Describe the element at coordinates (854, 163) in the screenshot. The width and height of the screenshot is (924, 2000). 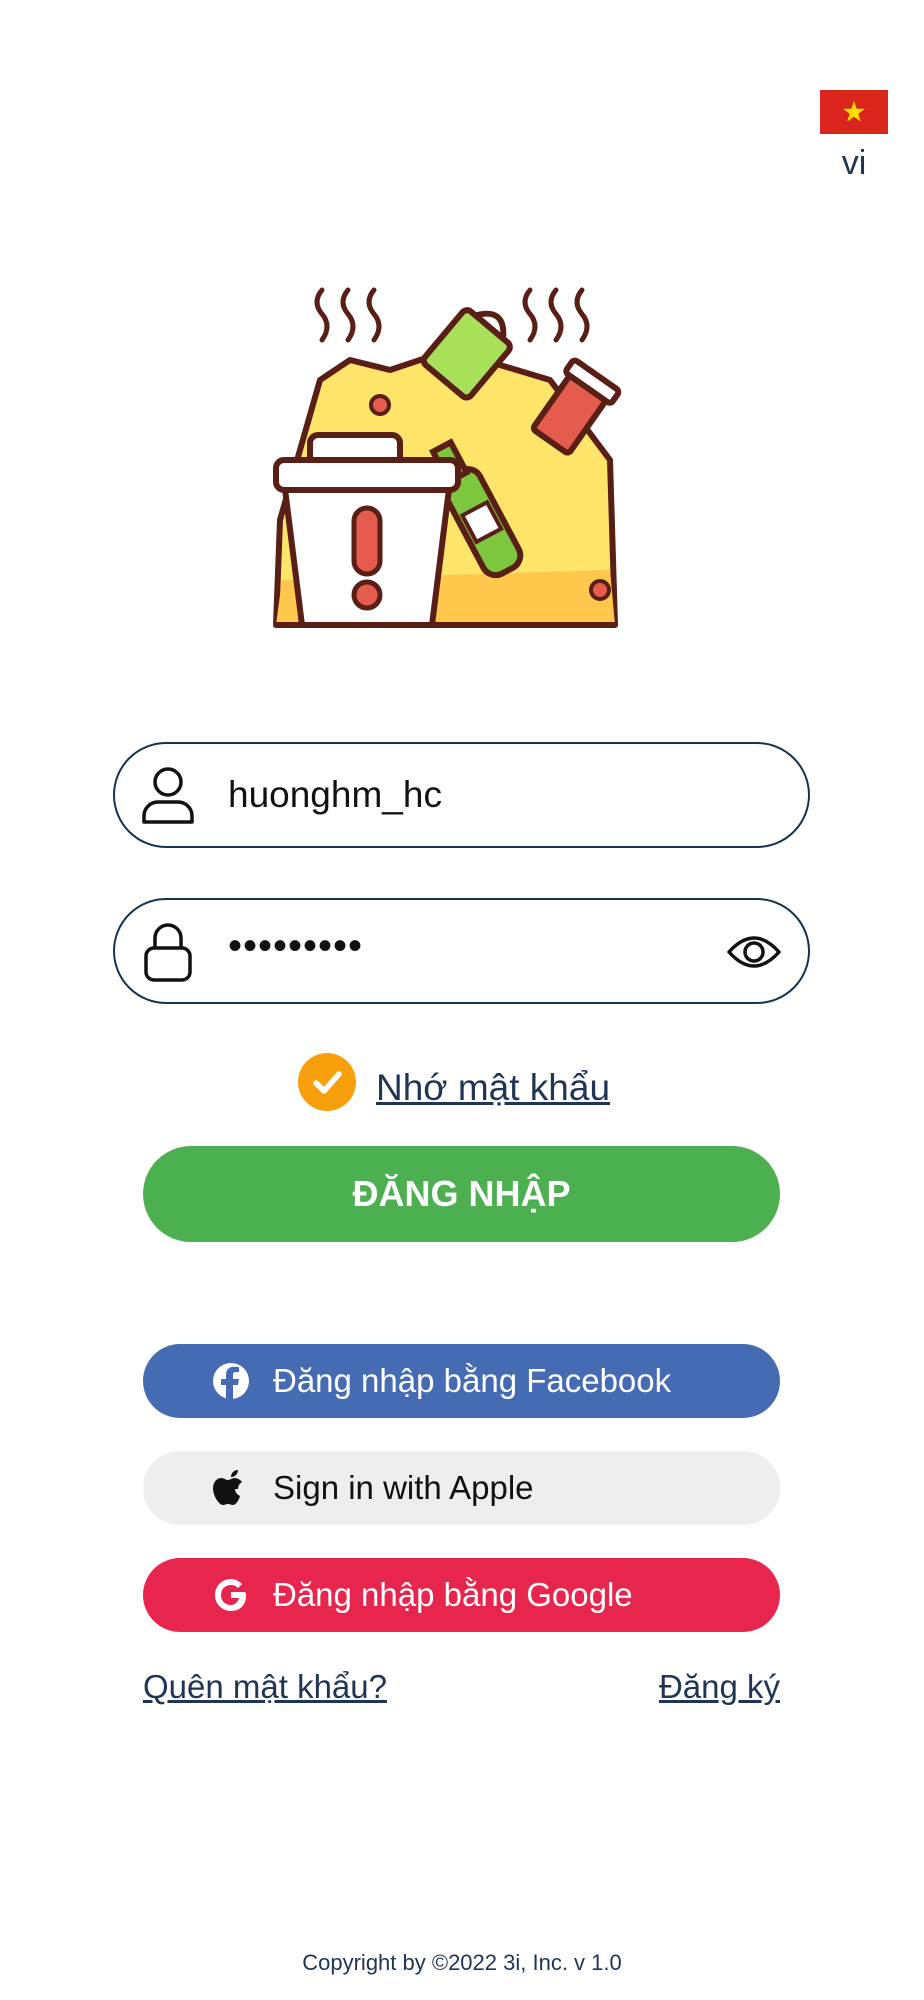
I see `language-code: vi` at that location.